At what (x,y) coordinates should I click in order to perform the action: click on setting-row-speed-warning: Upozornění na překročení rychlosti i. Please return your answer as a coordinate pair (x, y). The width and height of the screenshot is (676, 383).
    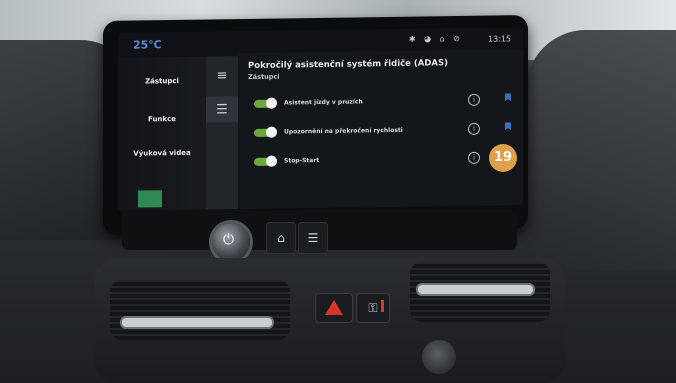
    Looking at the image, I should click on (381, 132).